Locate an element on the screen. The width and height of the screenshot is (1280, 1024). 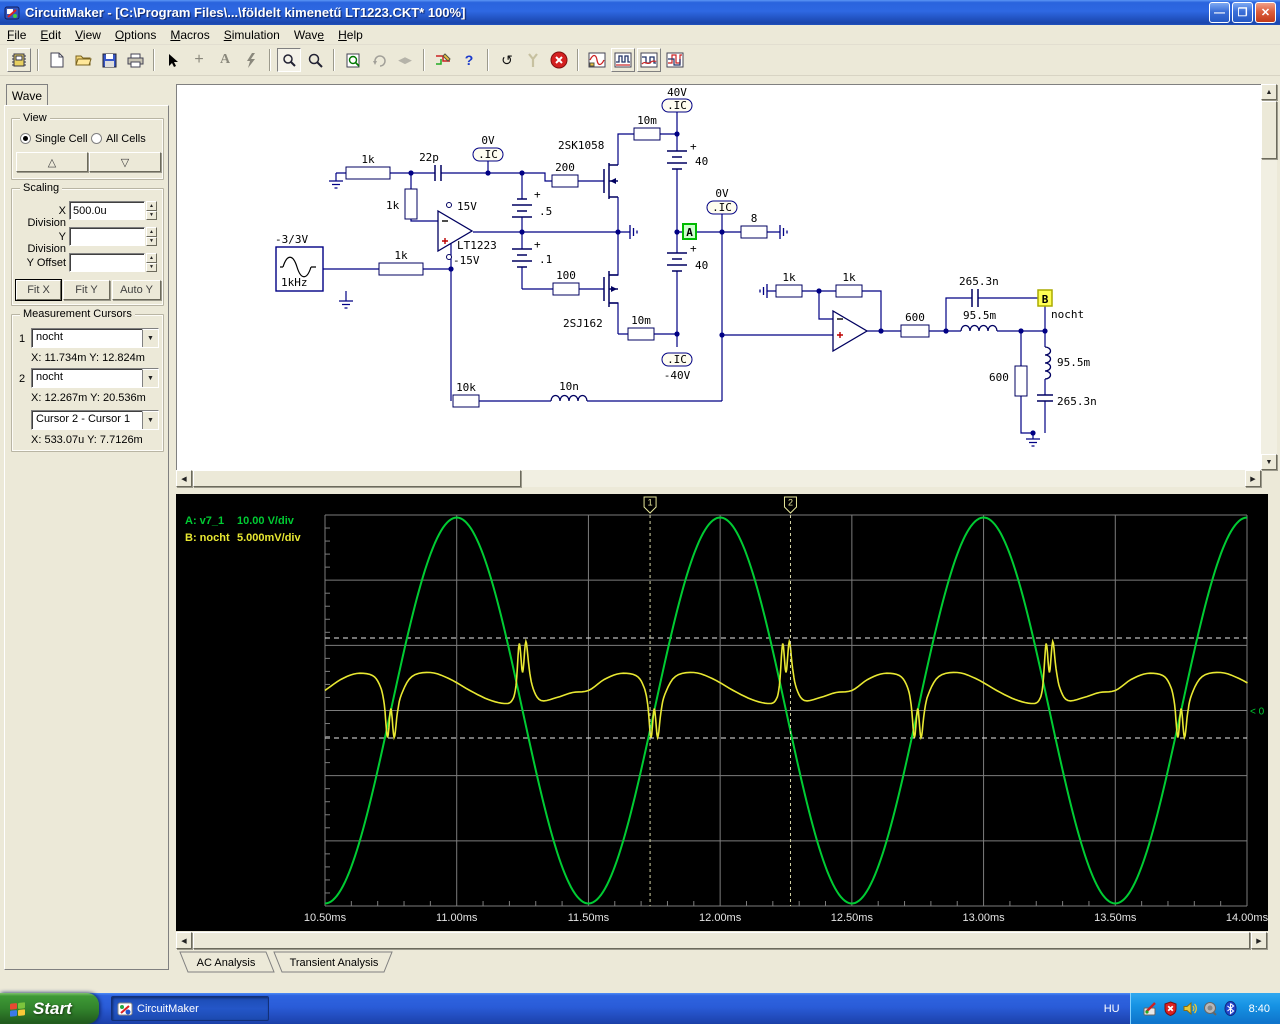
arrow-tool-button is located at coordinates (173, 60).